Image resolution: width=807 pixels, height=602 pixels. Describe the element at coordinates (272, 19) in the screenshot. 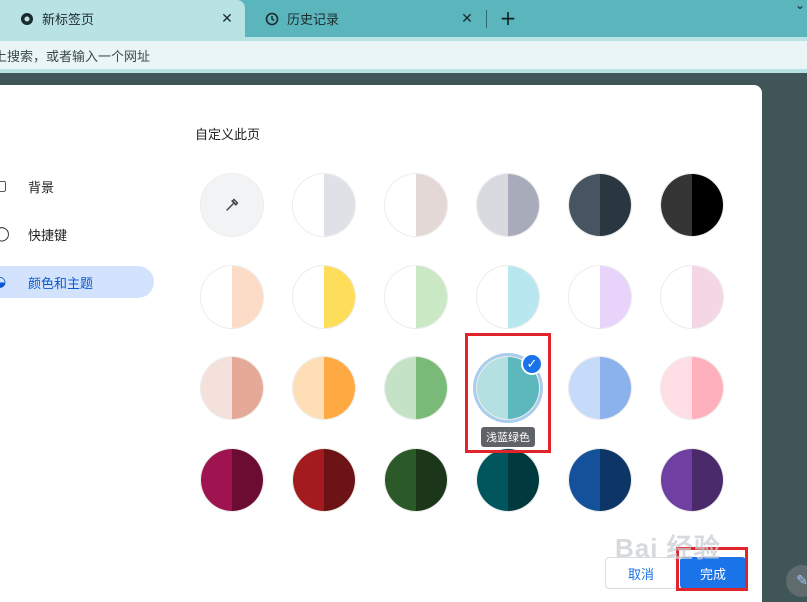

I see `history-icon` at that location.